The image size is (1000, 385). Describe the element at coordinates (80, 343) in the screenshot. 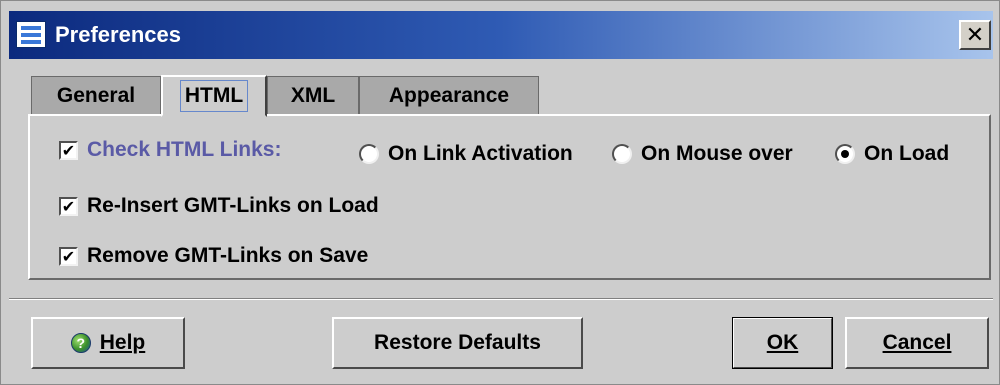

I see `help-globe-icon: ?` at that location.